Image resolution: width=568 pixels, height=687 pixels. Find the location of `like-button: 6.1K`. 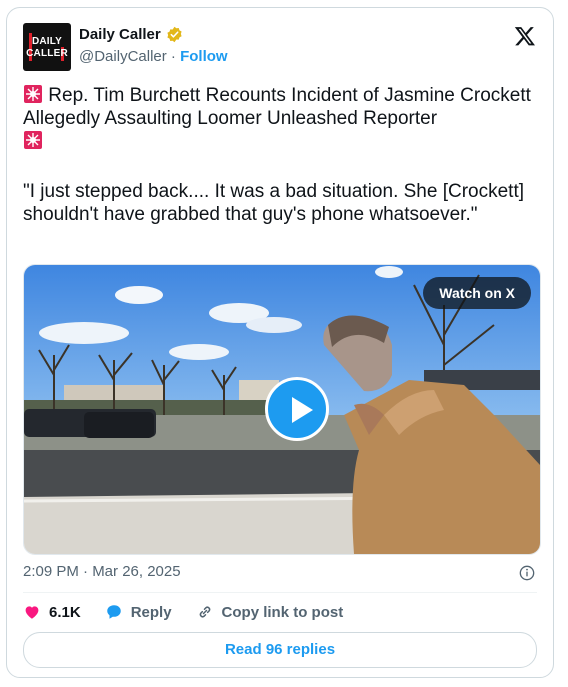

like-button: 6.1K is located at coordinates (52, 612).